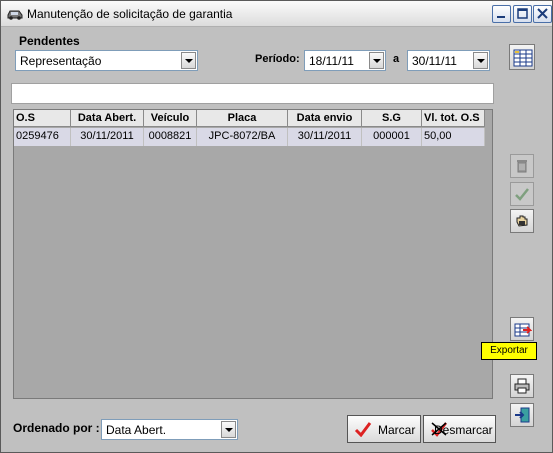  I want to click on column-header: Data Abert., so click(107, 118).